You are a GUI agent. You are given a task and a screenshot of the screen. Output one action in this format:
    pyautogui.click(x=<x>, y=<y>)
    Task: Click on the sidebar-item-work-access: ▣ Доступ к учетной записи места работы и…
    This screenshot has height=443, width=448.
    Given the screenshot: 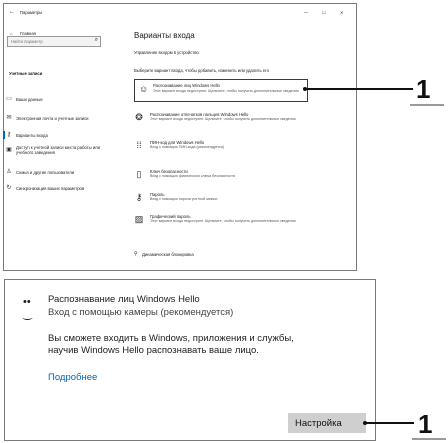 What is the action you would take?
    pyautogui.click(x=58, y=150)
    